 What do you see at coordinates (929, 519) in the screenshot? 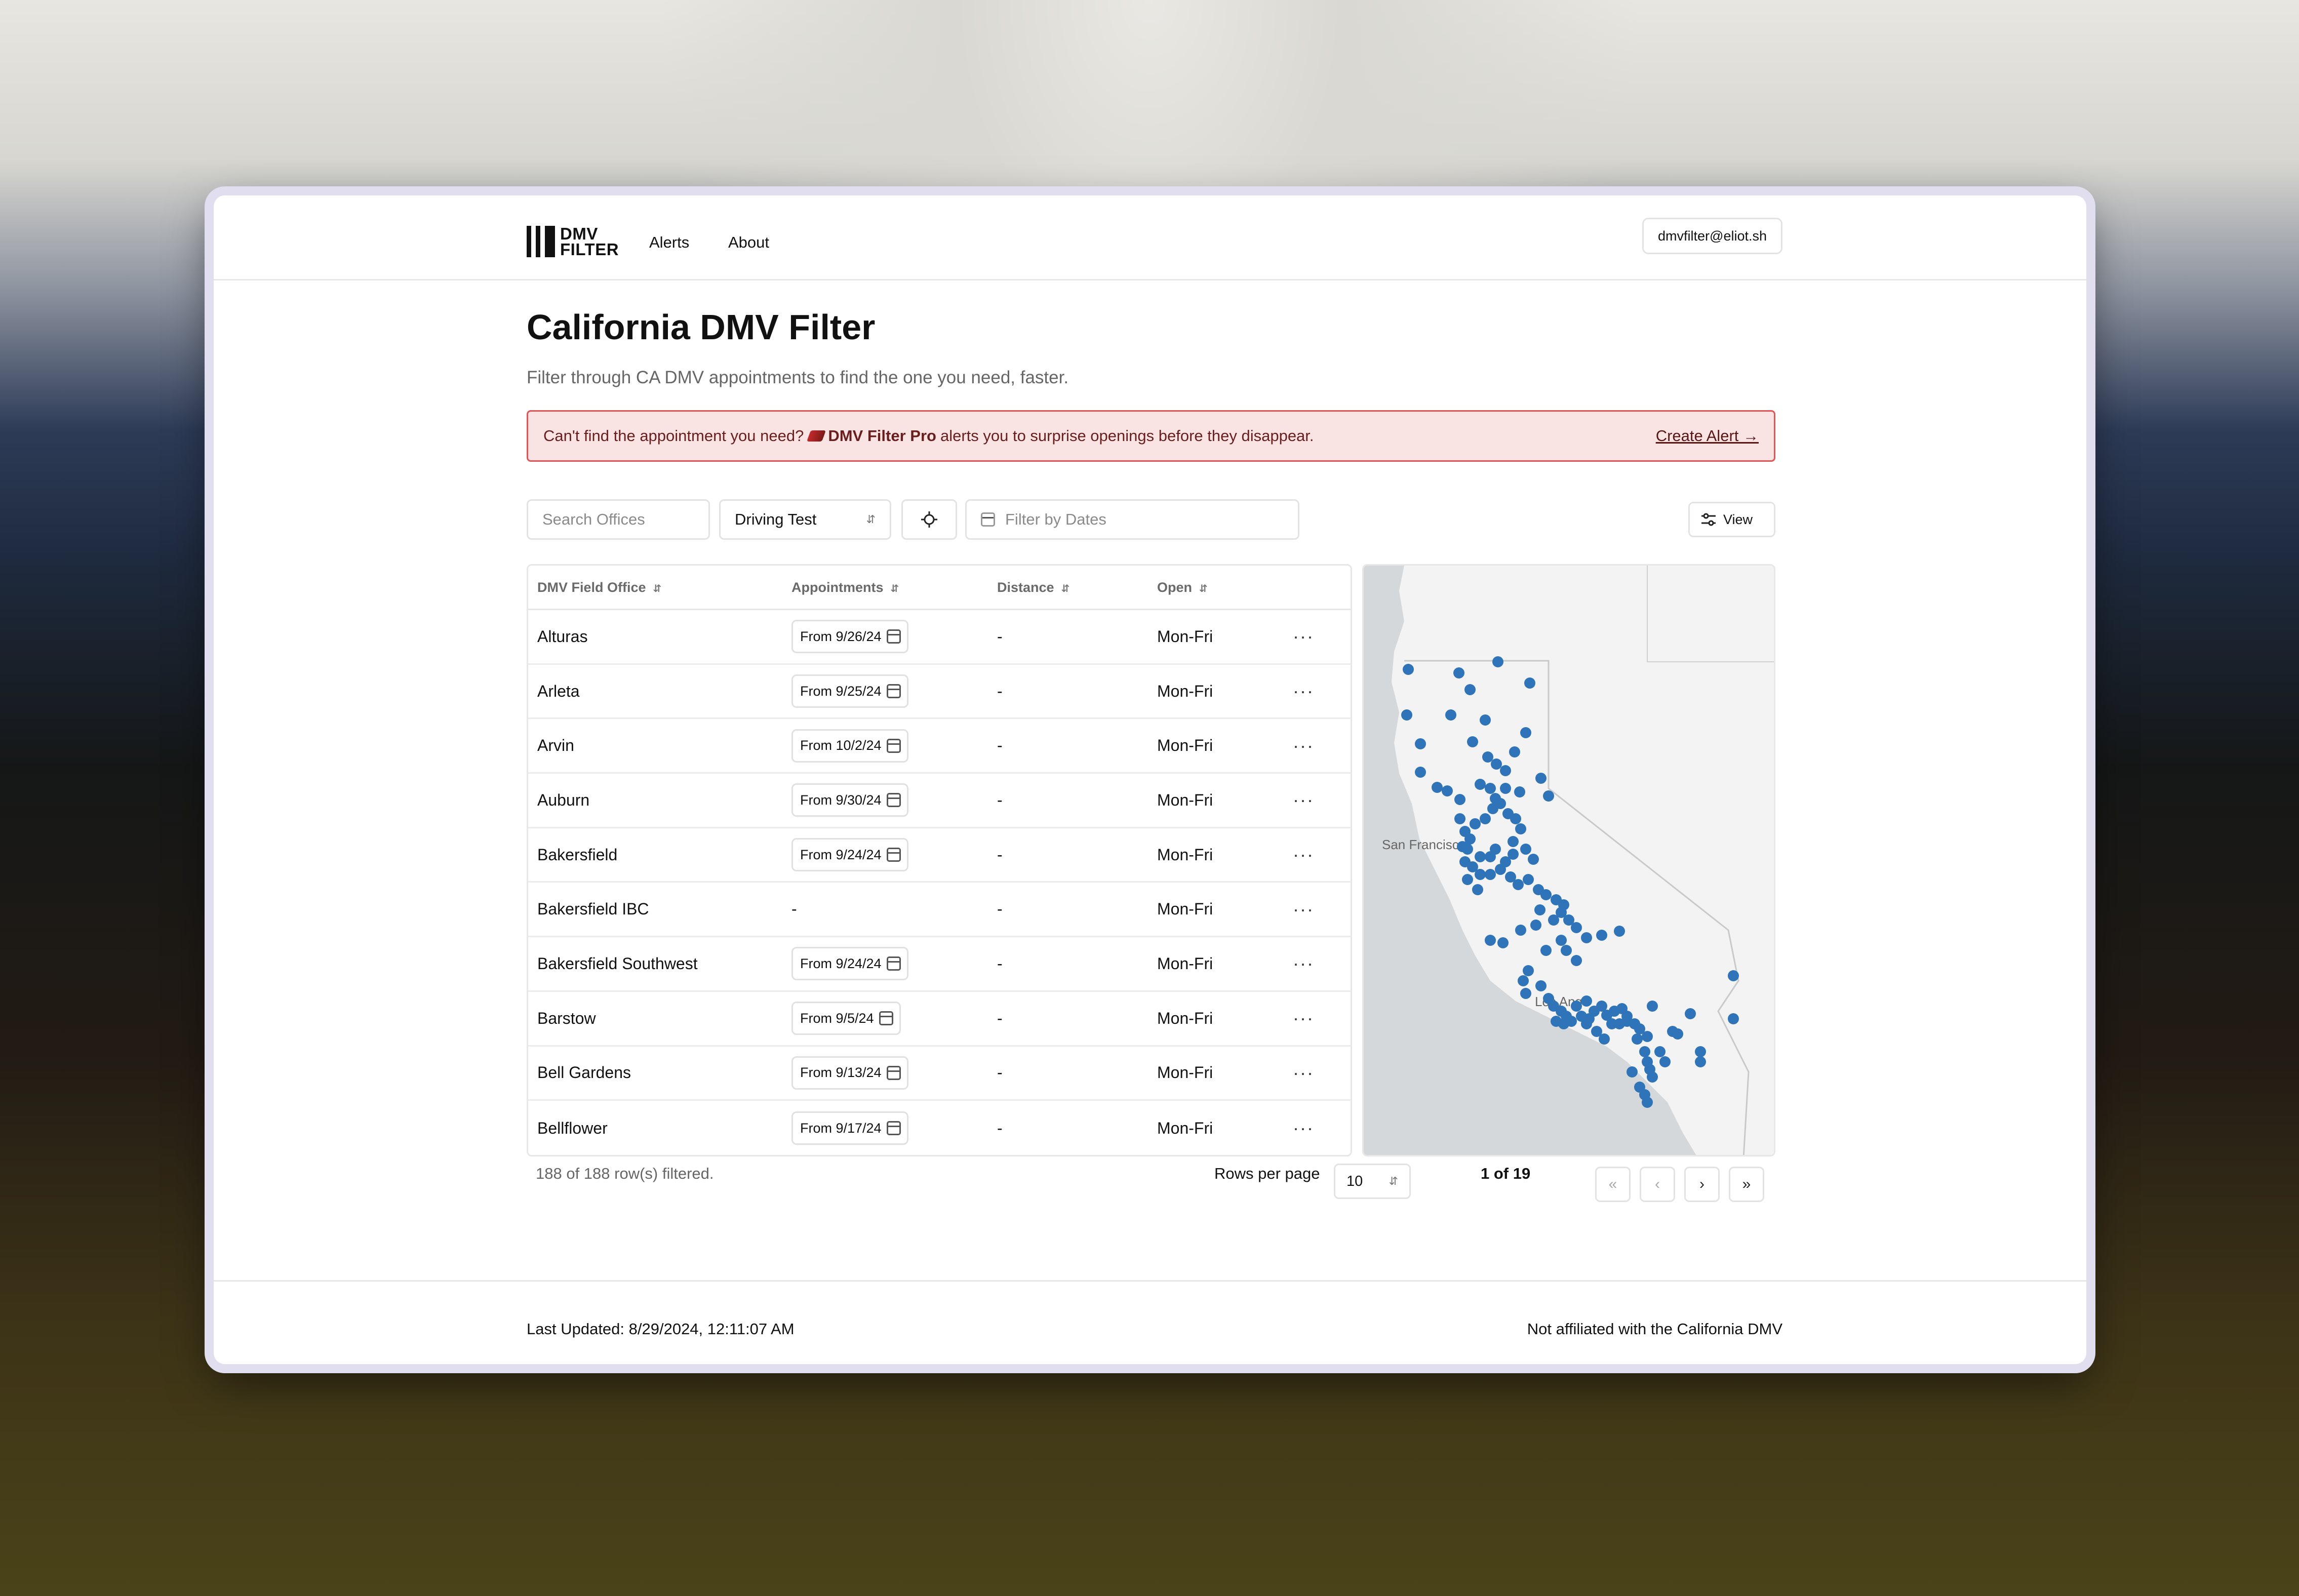
I see `locate-button` at bounding box center [929, 519].